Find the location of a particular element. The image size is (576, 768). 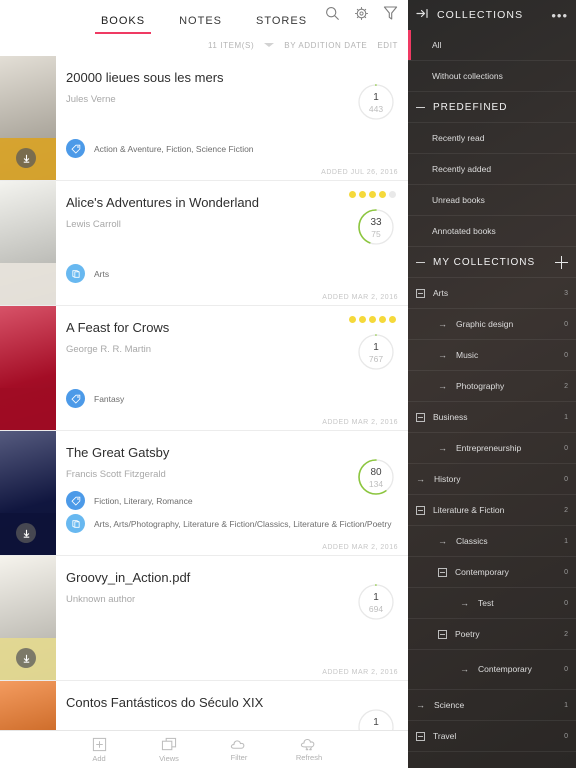

my-collections-section-header: MY COLLECTIONS is located at coordinates (492, 262).